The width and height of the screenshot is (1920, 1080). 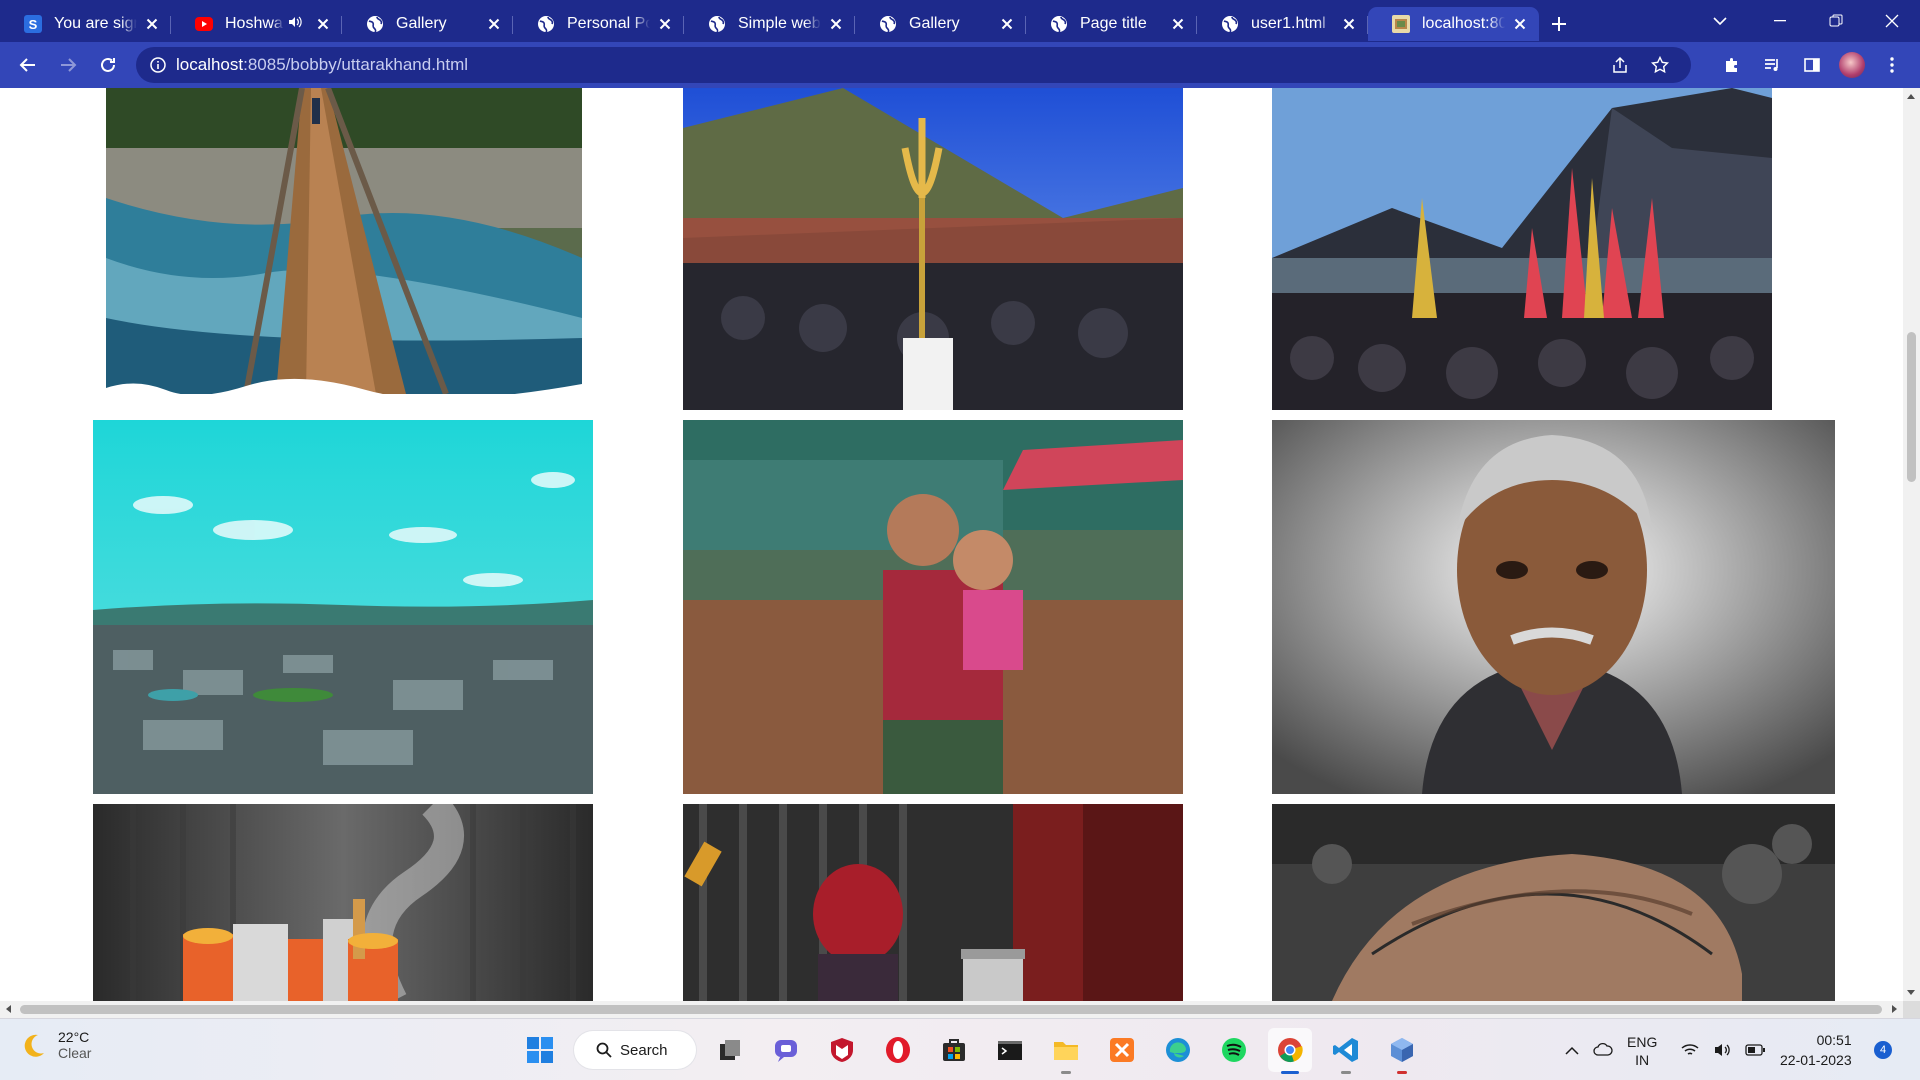 I want to click on terminal-button, so click(x=1010, y=1050).